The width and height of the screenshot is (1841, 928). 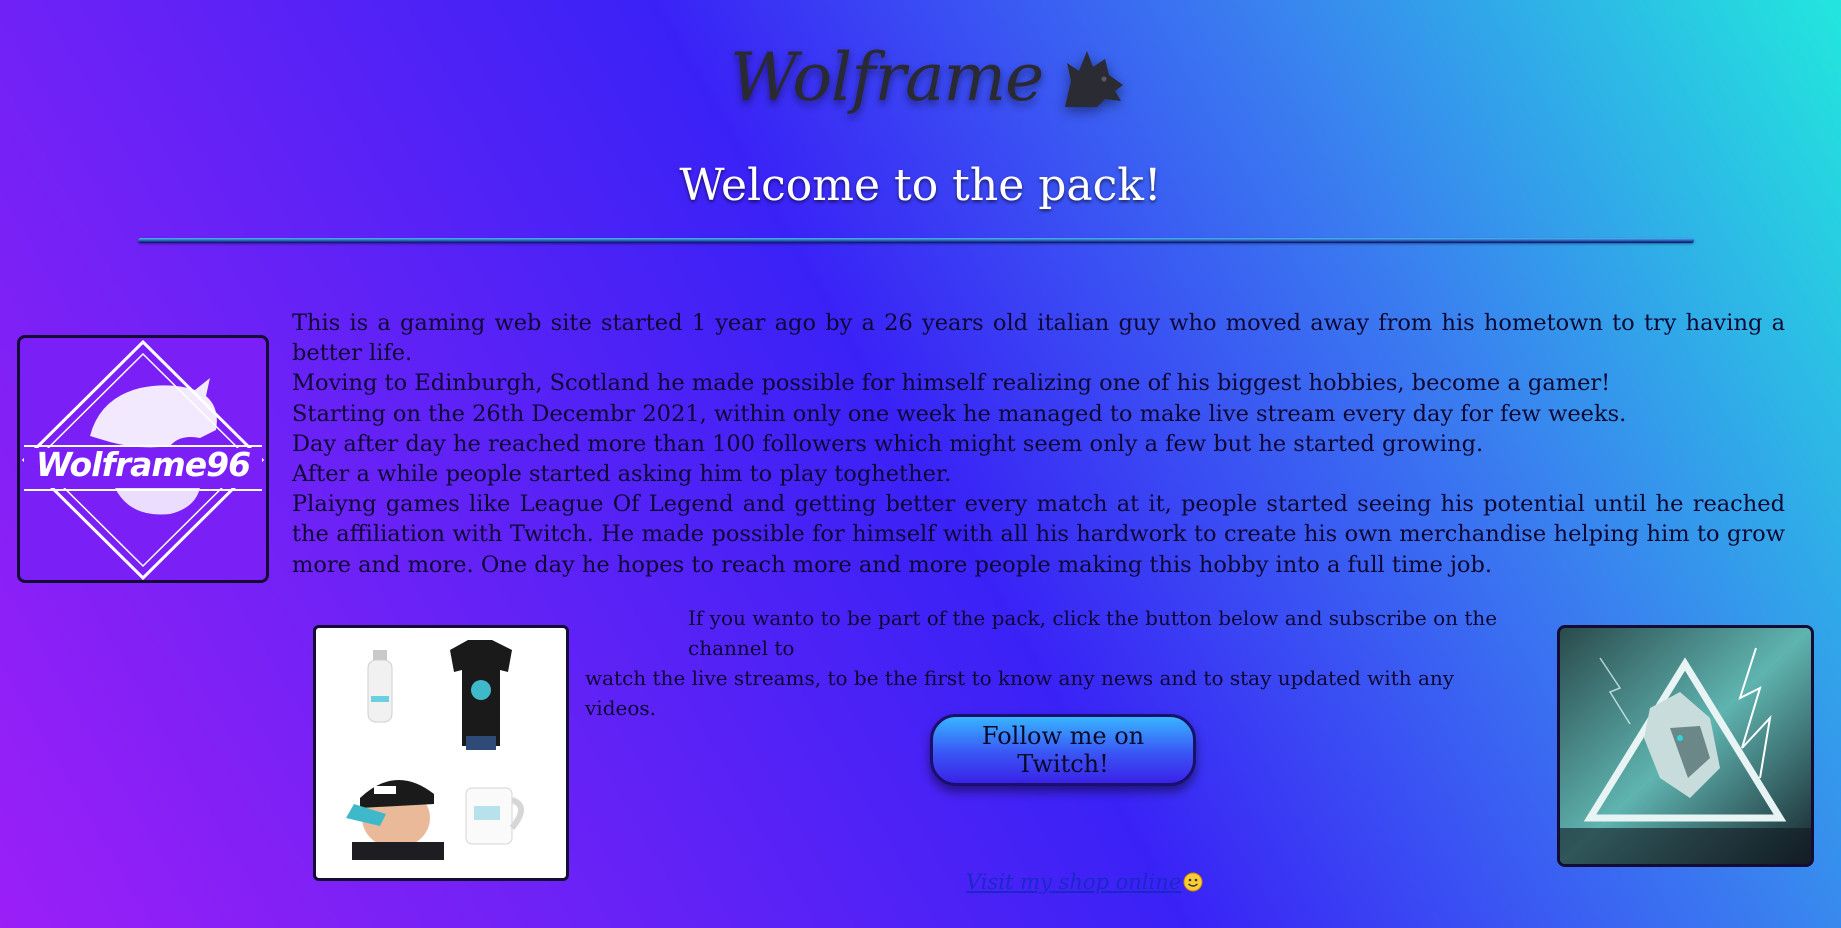 I want to click on brand-header: Wolframe, so click(x=929, y=77).